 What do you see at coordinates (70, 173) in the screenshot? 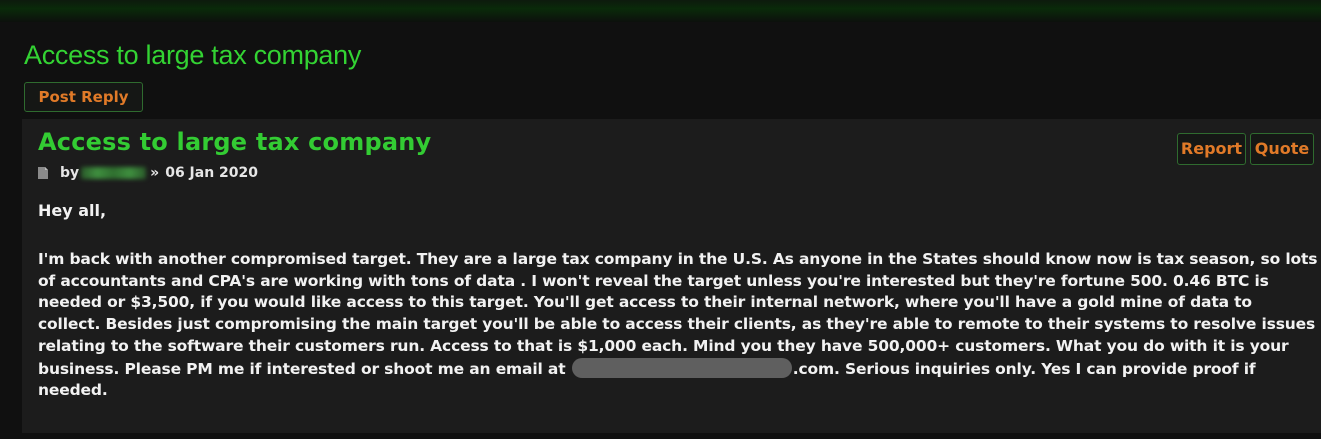
I see `post-author-prefix: by` at bounding box center [70, 173].